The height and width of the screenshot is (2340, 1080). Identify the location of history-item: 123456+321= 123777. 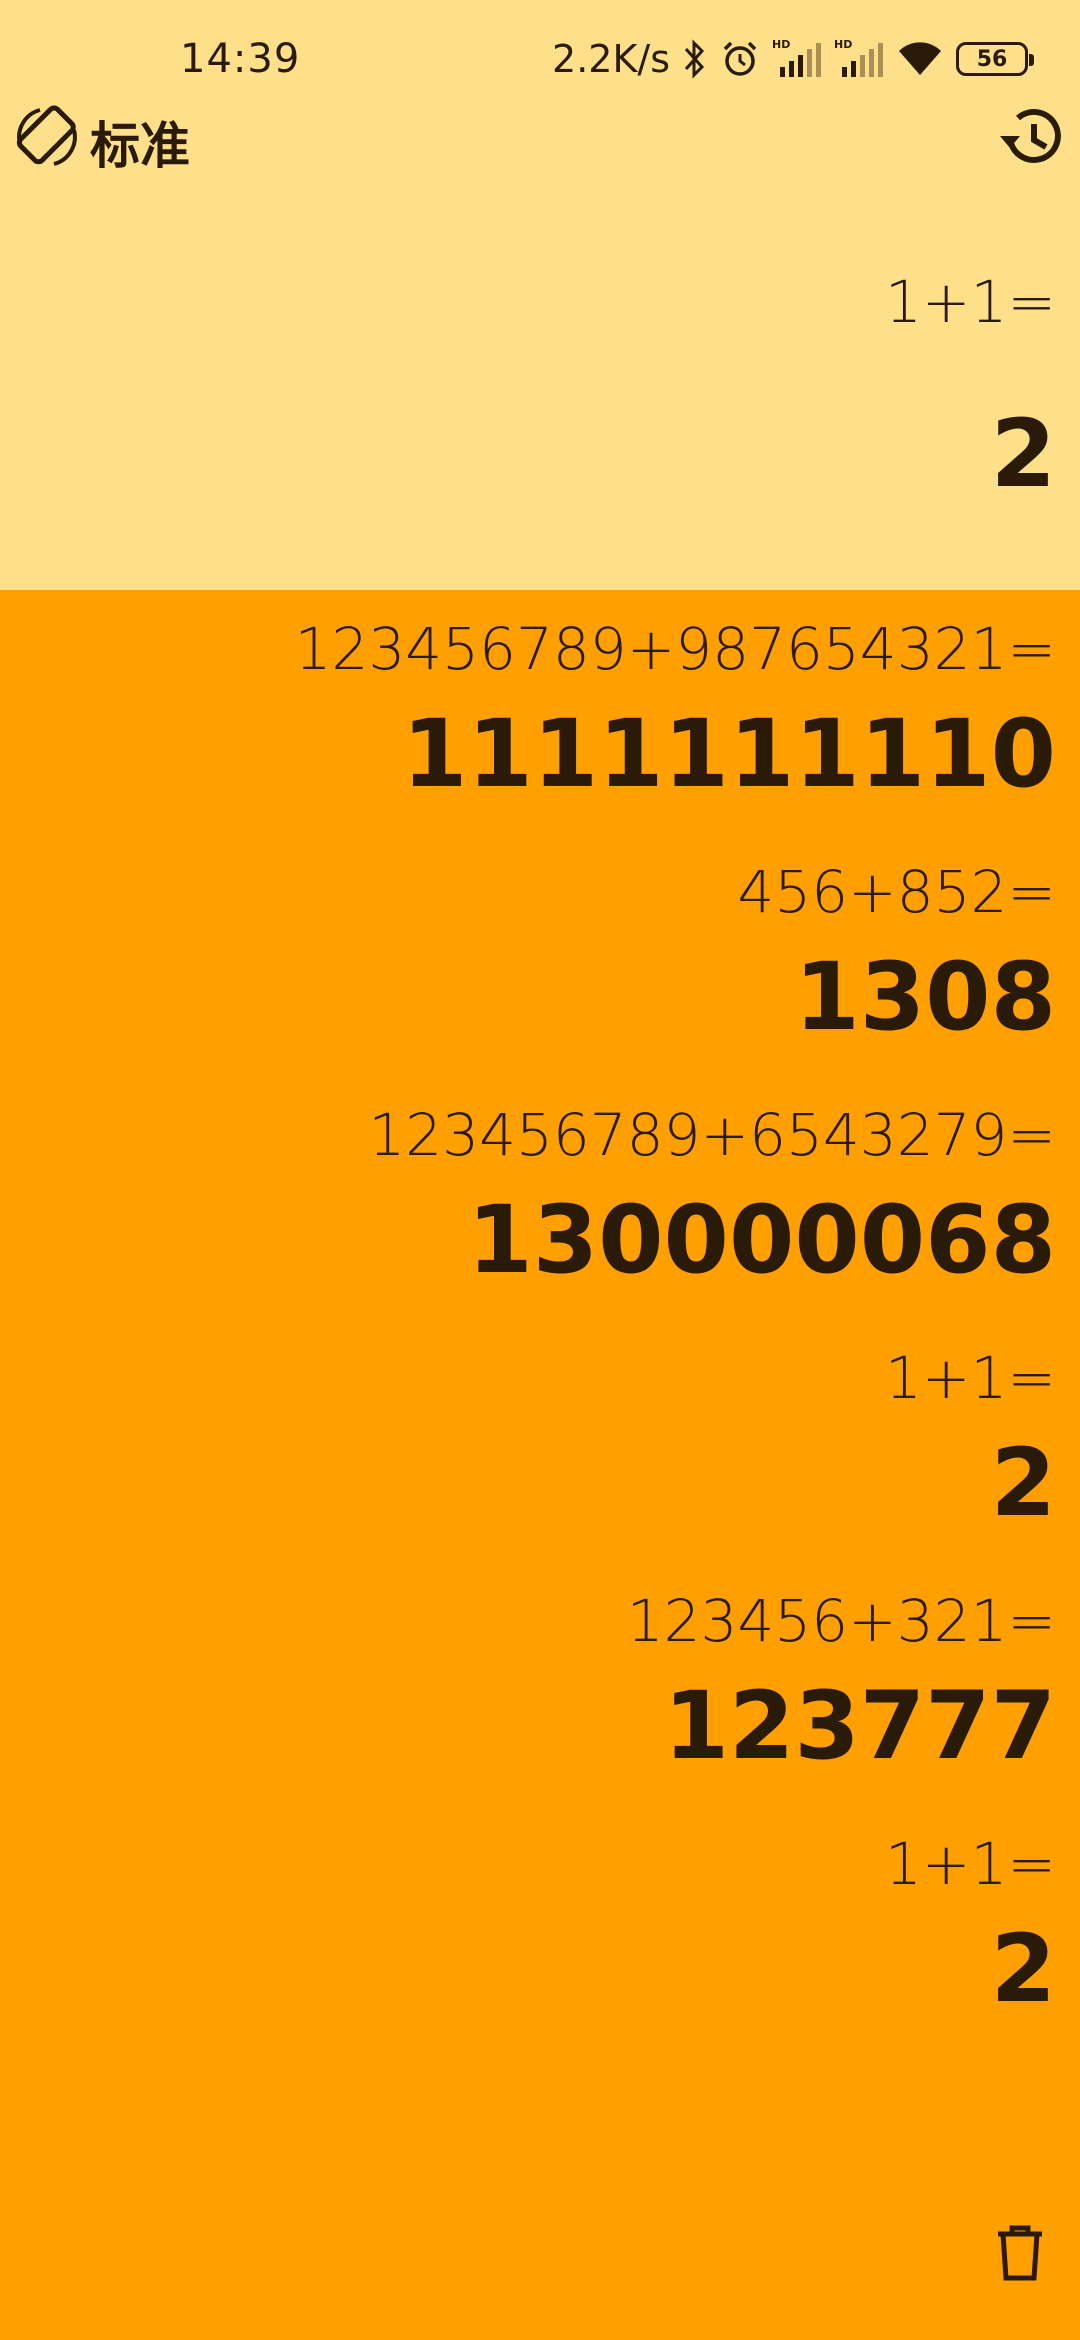
(540, 1708).